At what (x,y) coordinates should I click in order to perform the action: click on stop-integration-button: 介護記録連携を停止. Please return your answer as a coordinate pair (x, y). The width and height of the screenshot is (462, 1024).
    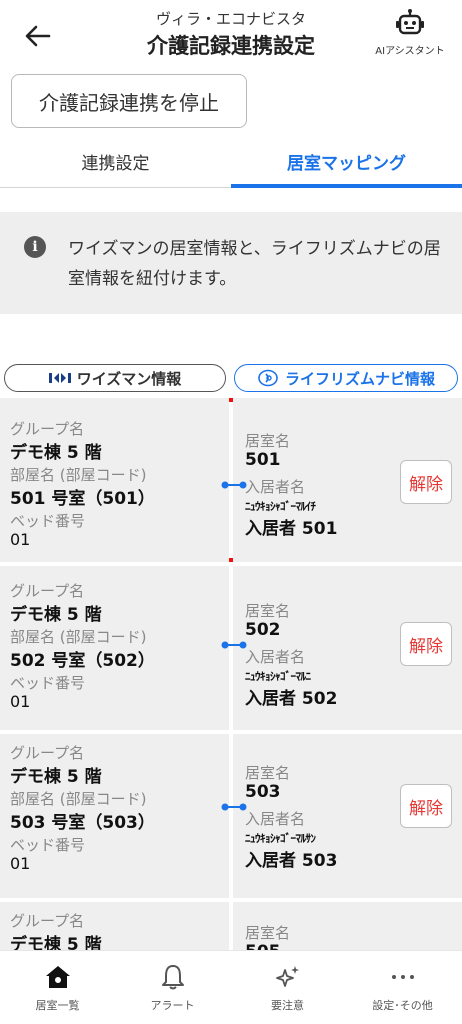
    Looking at the image, I should click on (129, 101).